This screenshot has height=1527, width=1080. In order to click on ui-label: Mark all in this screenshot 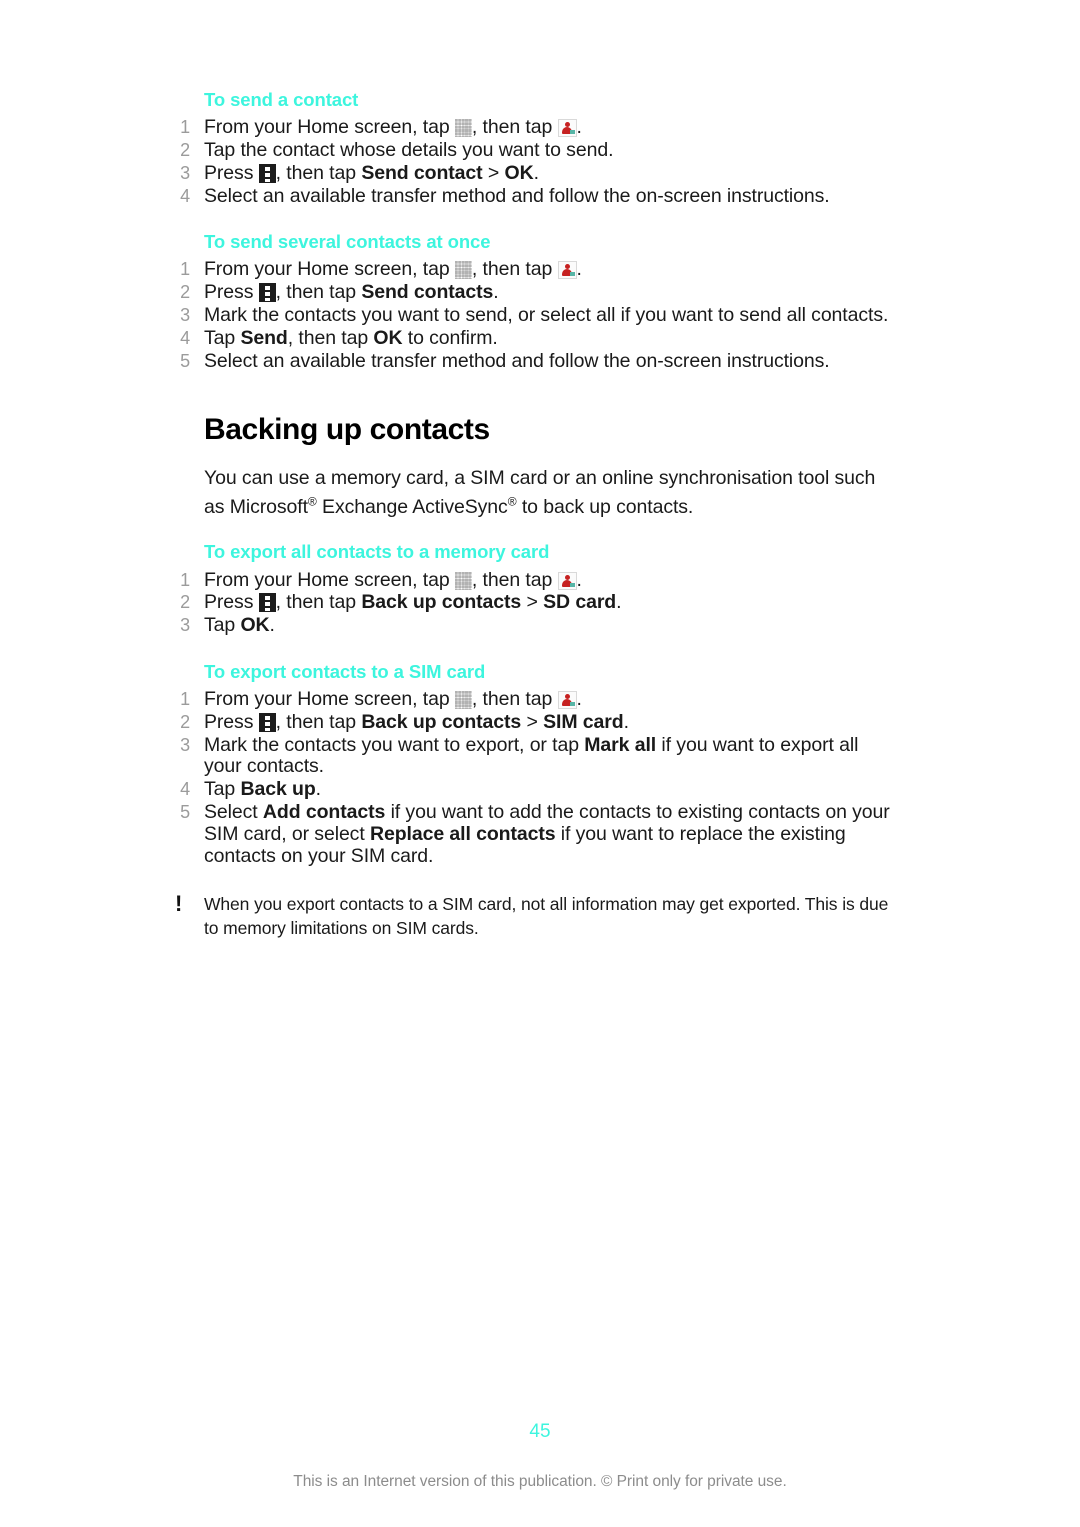, I will do `click(620, 744)`.